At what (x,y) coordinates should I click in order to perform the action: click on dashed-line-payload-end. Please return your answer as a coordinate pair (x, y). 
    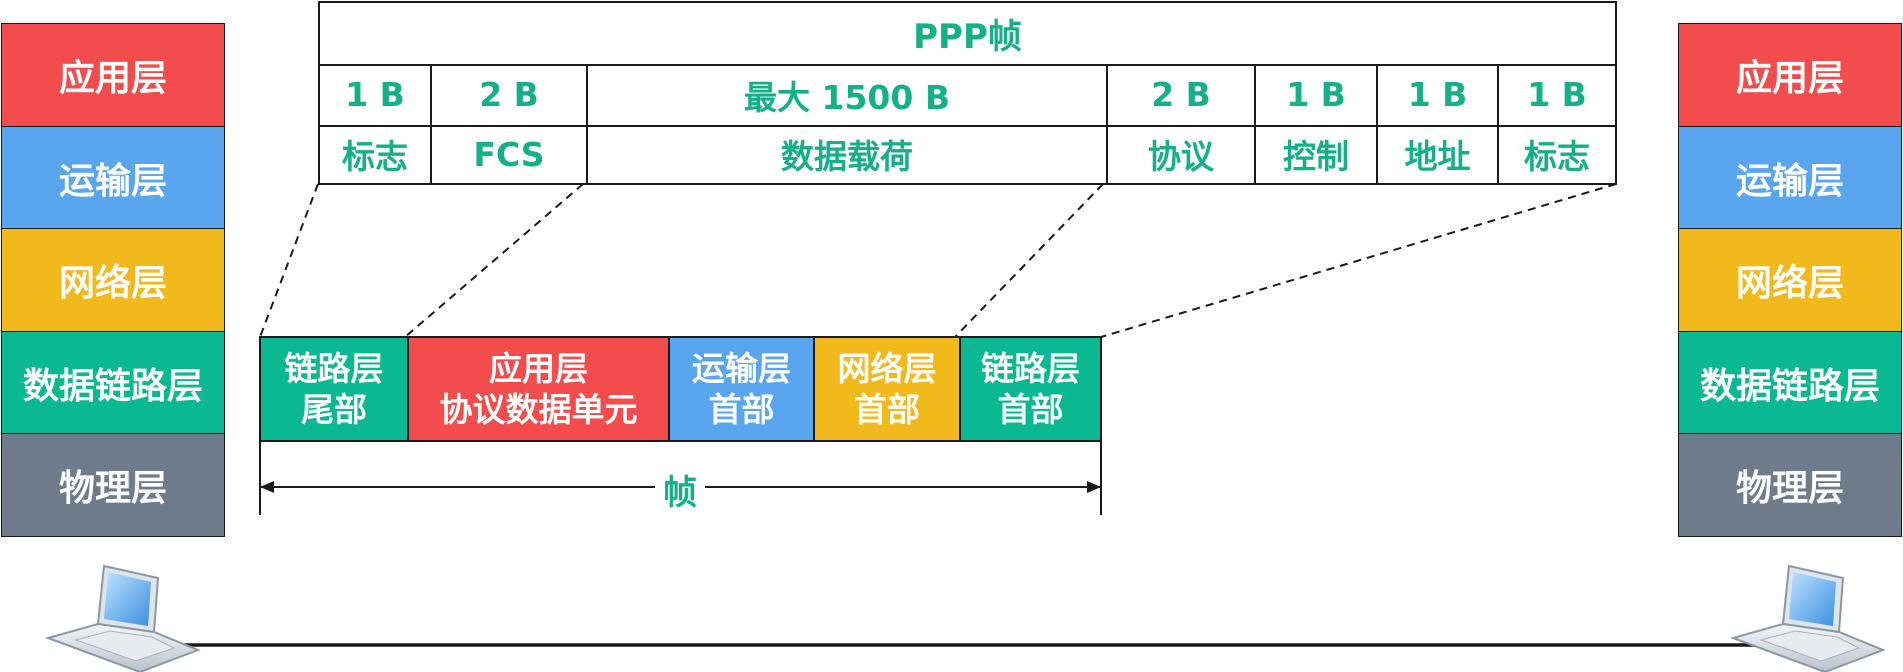
    Looking at the image, I should click on (1029, 260).